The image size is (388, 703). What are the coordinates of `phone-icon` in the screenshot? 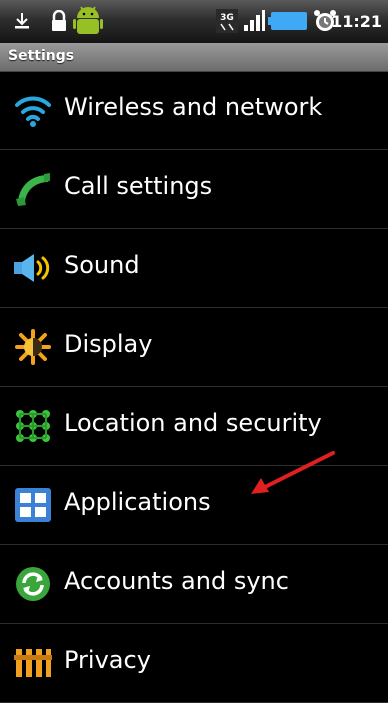 It's located at (33, 189).